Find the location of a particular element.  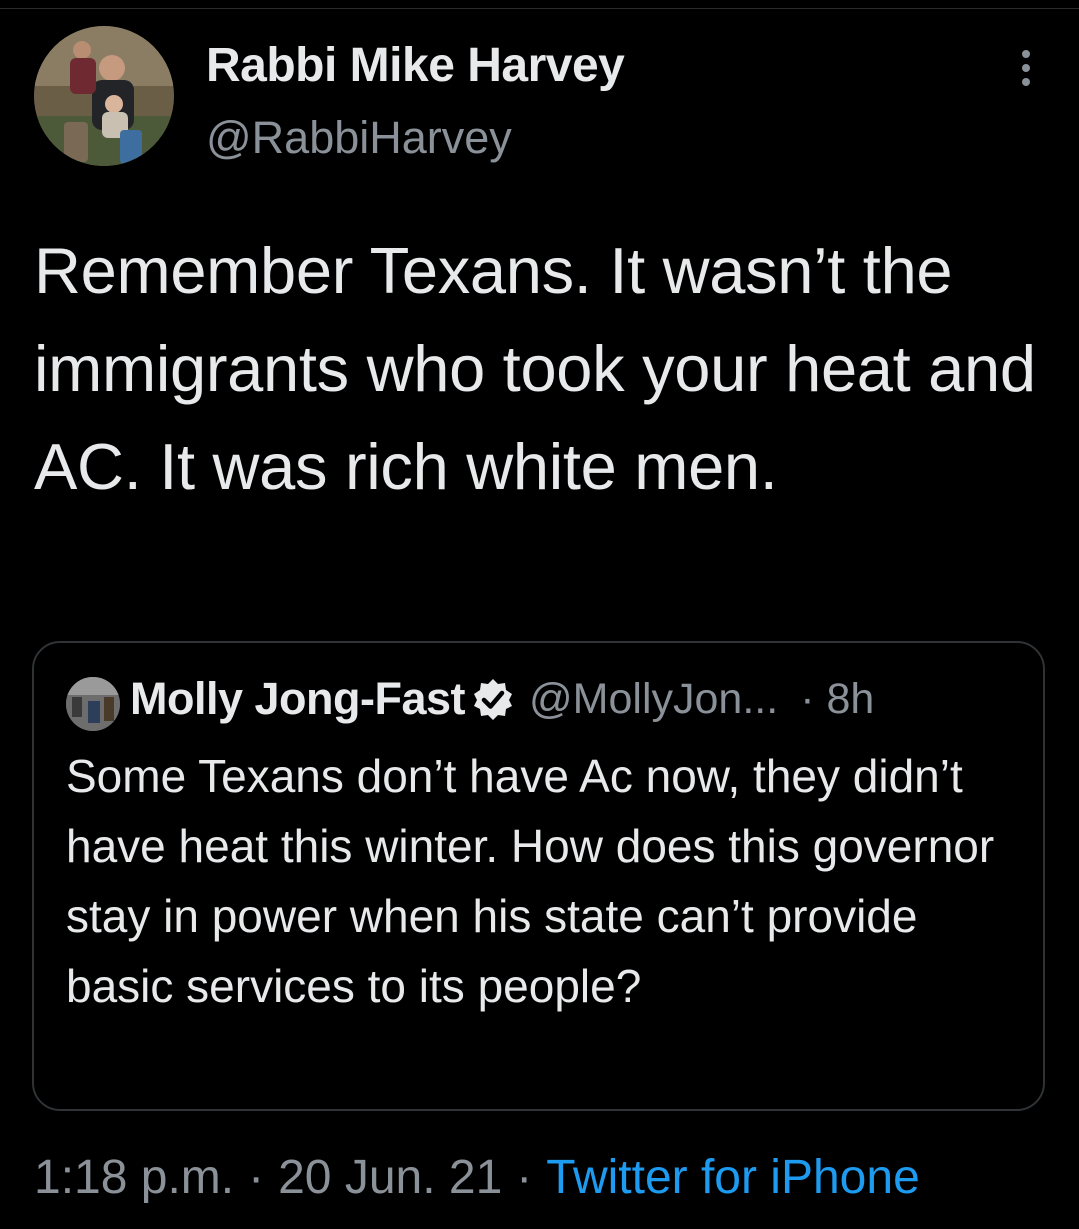

family-photo-avatar-icon is located at coordinates (104, 96).